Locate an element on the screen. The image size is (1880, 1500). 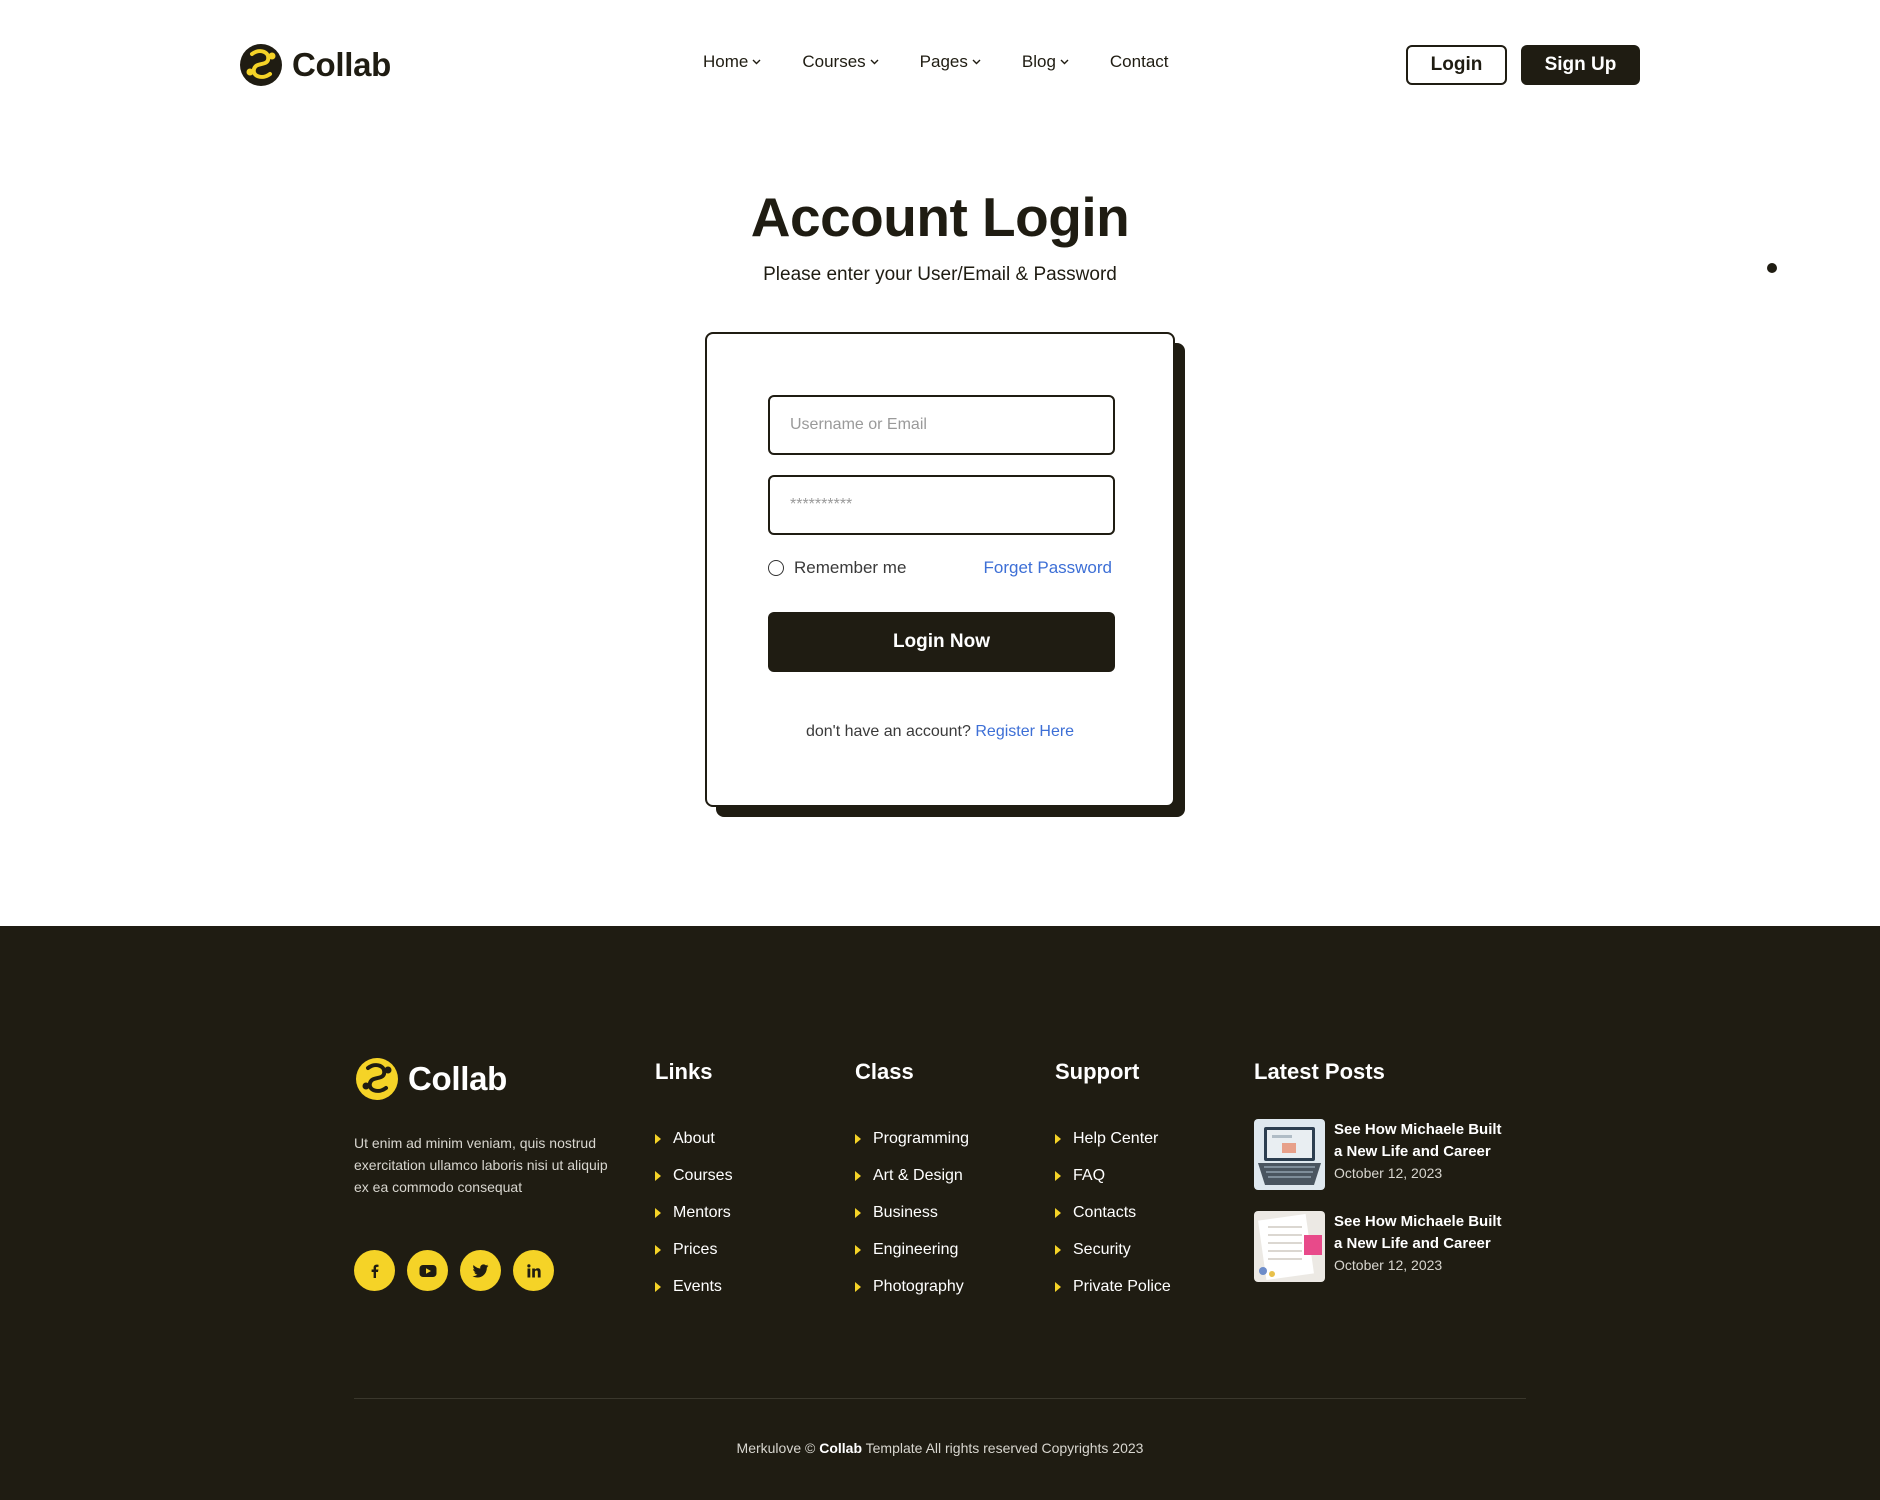
brand-name: Collab is located at coordinates (342, 64).